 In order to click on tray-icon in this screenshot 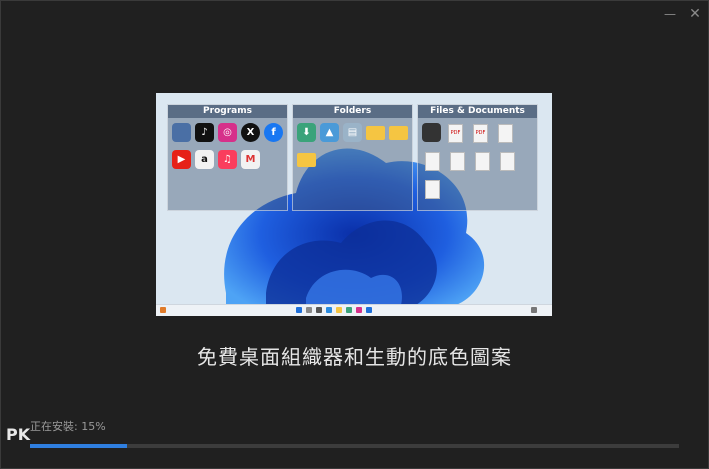, I will do `click(534, 310)`.